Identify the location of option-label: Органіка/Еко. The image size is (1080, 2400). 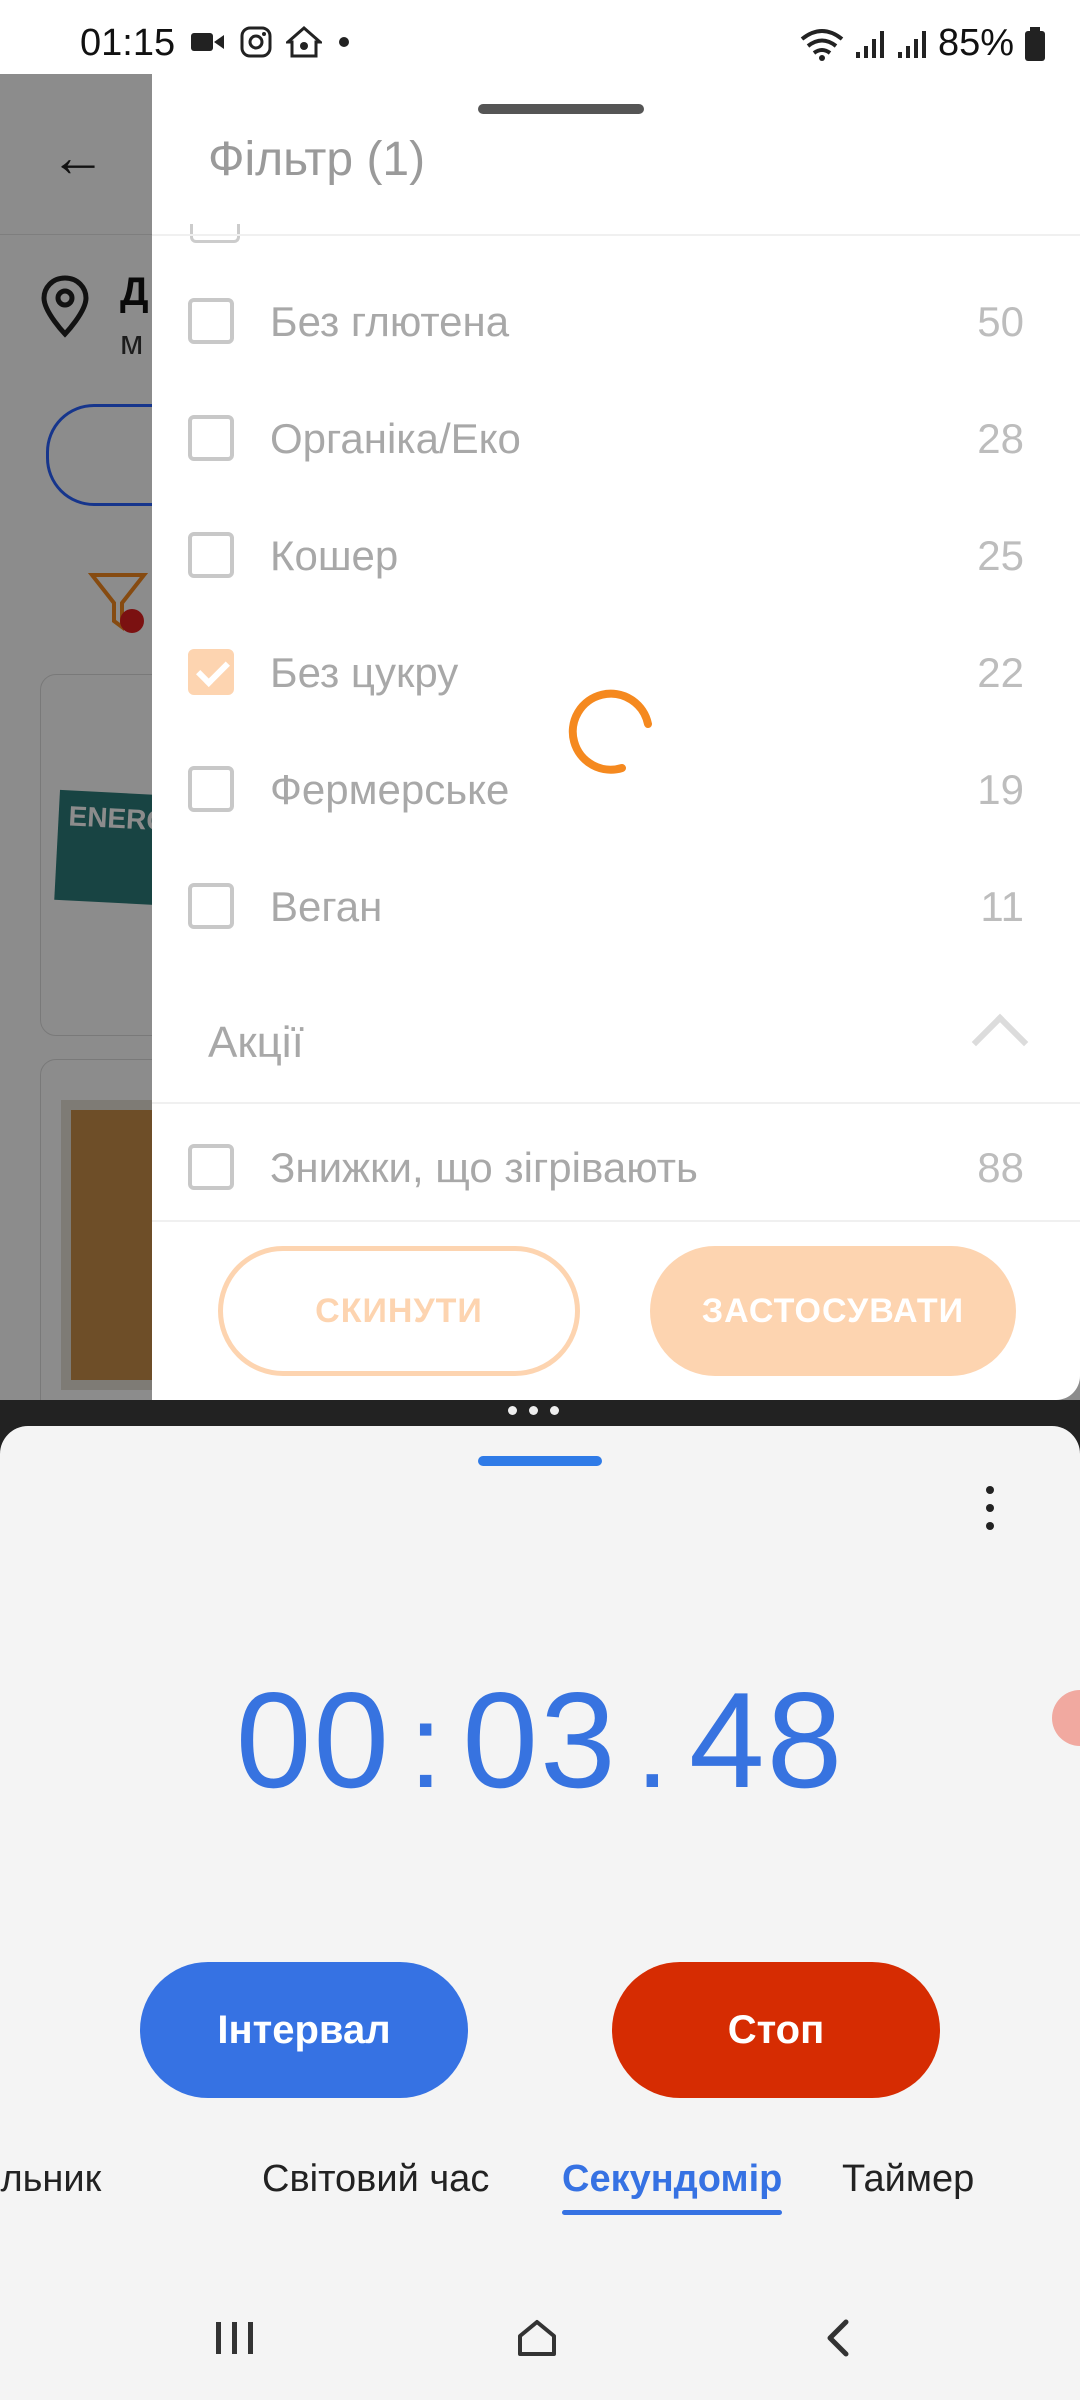
(395, 438).